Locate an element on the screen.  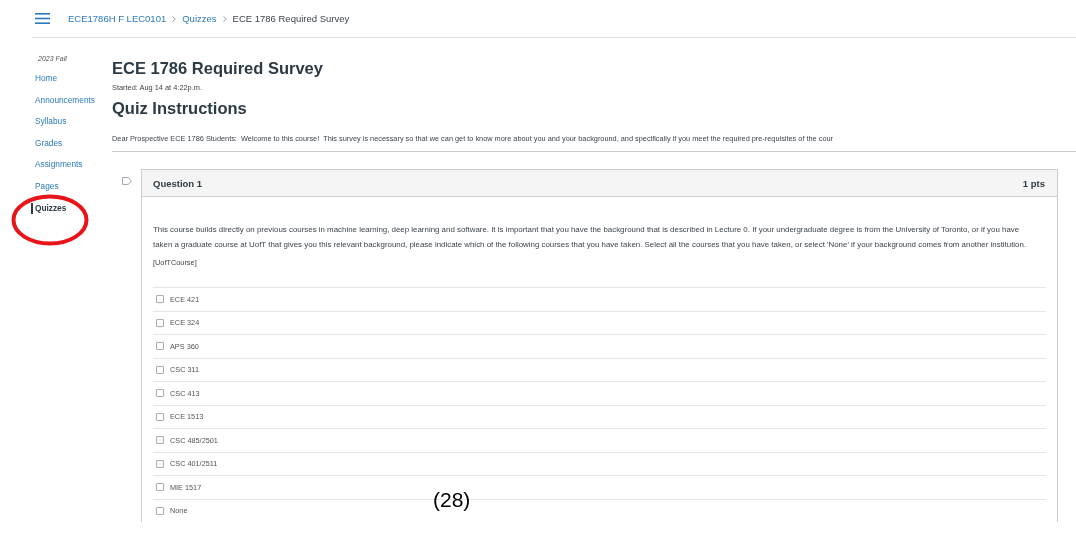
points-label: 1 pts is located at coordinates (1033, 183).